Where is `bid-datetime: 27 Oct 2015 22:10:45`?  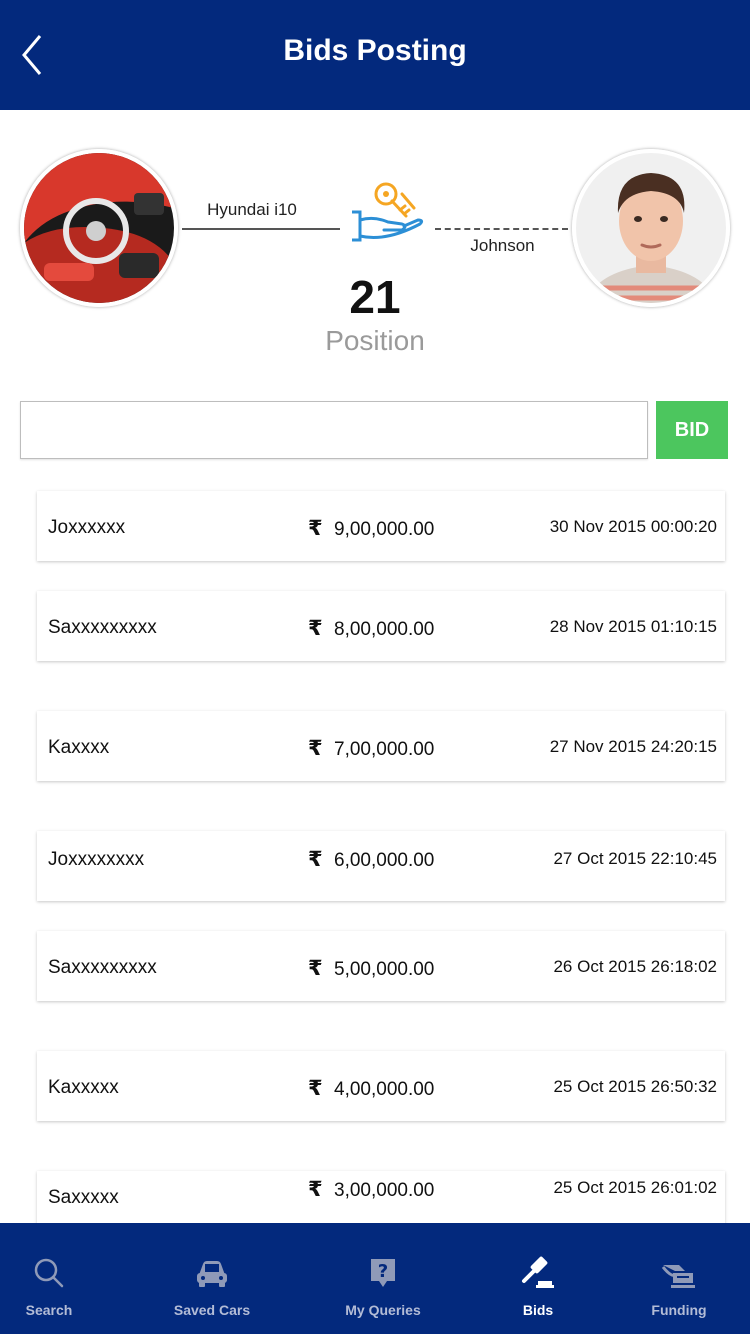 bid-datetime: 27 Oct 2015 22:10:45 is located at coordinates (635, 858).